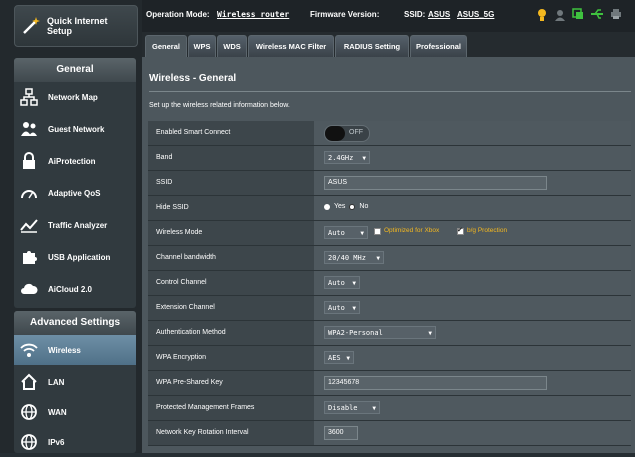 This screenshot has width=635, height=457. What do you see at coordinates (372, 46) in the screenshot?
I see `tab-radius-setting: RADIUS Setting` at bounding box center [372, 46].